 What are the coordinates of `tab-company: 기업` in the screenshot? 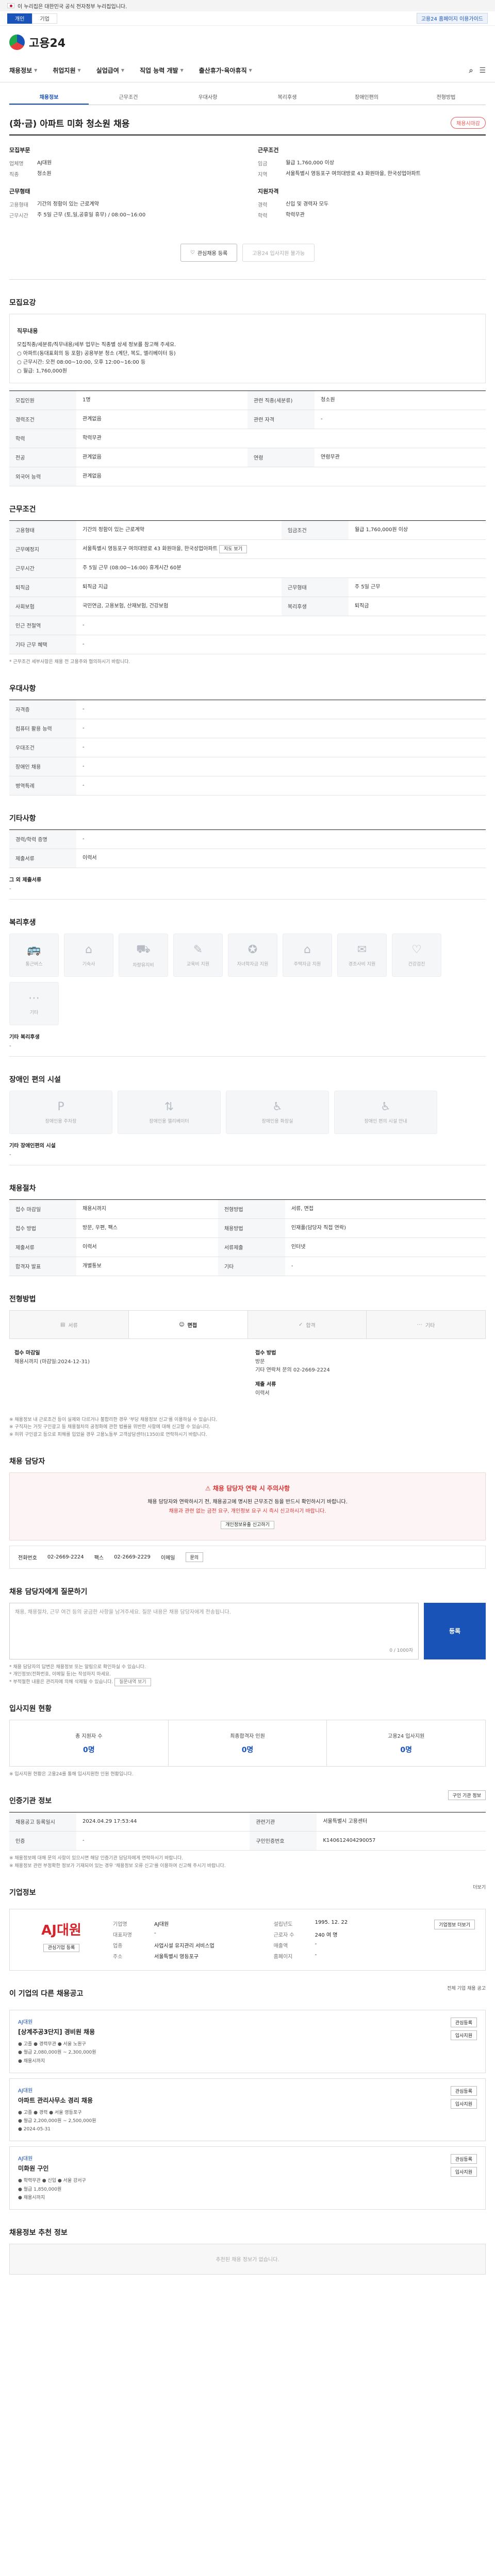 It's located at (45, 18).